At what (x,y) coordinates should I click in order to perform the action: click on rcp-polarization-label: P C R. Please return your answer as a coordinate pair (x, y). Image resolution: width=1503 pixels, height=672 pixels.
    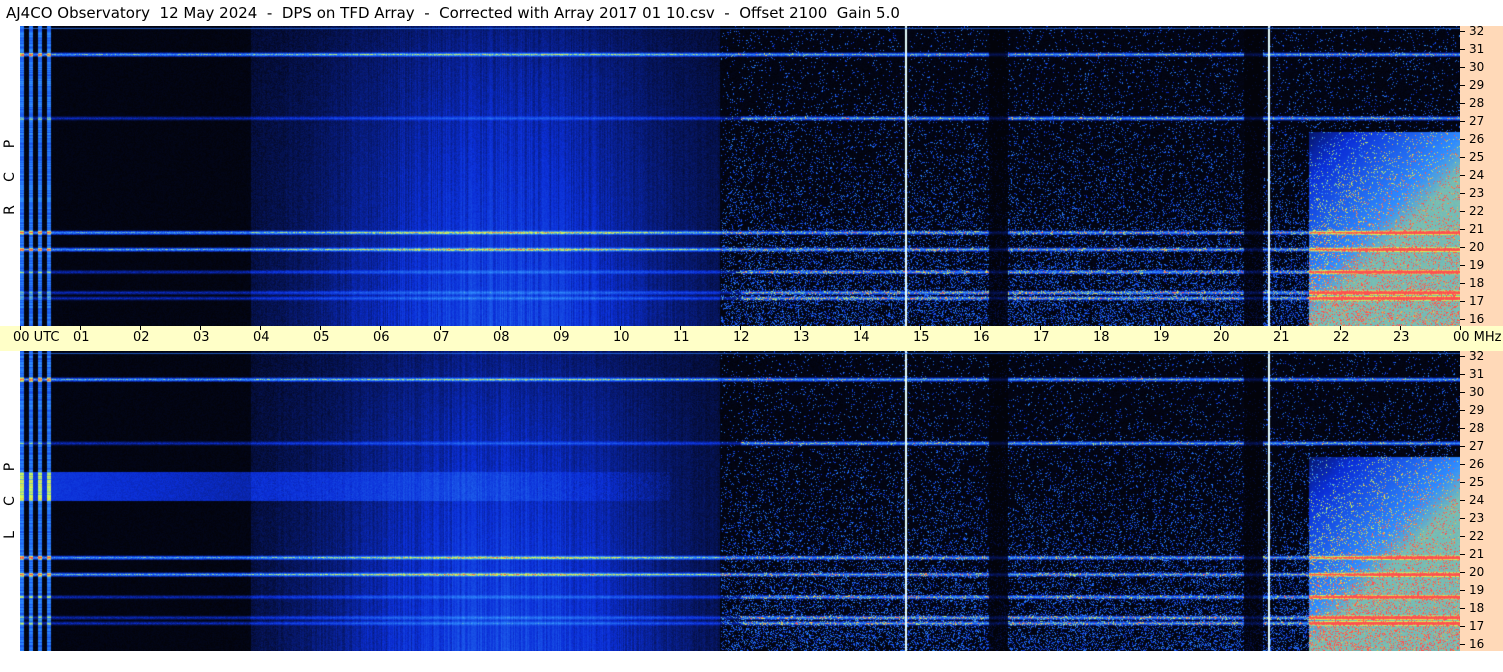
    Looking at the image, I should click on (10, 176).